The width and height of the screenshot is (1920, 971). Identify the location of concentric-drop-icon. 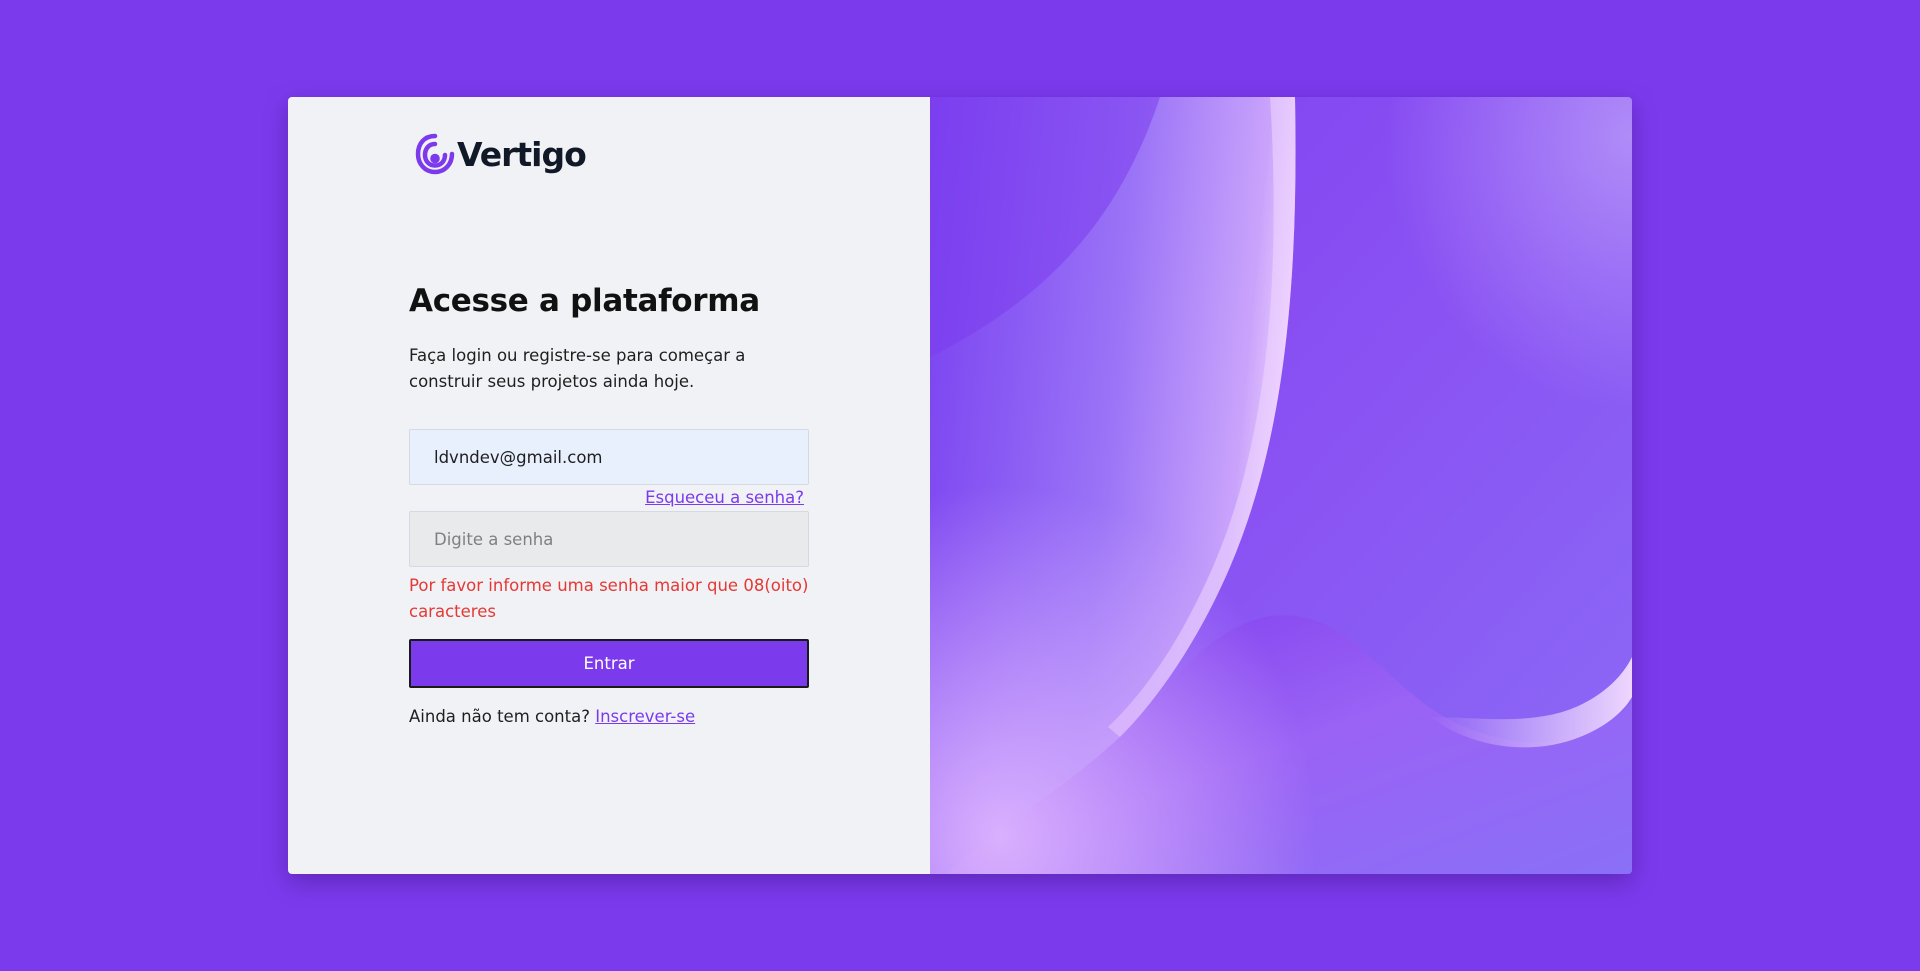
(435, 154).